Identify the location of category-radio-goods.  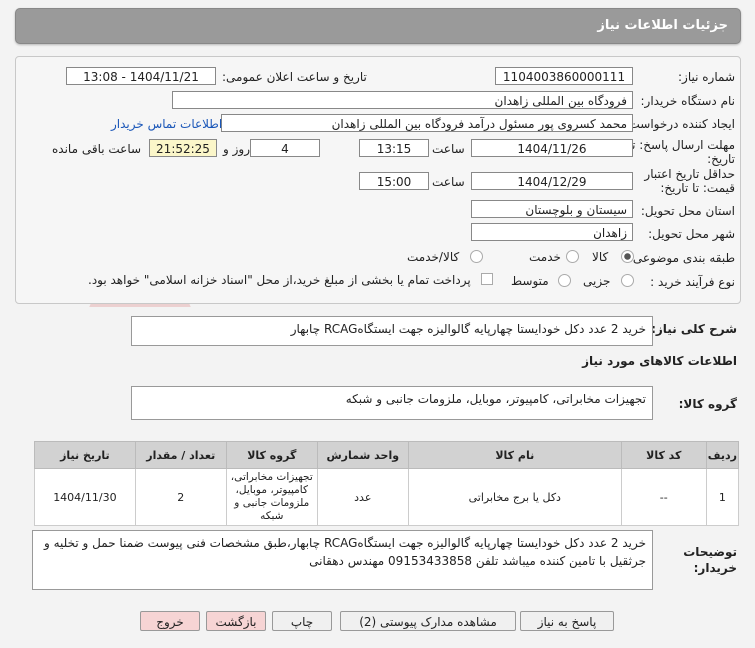
(627, 256).